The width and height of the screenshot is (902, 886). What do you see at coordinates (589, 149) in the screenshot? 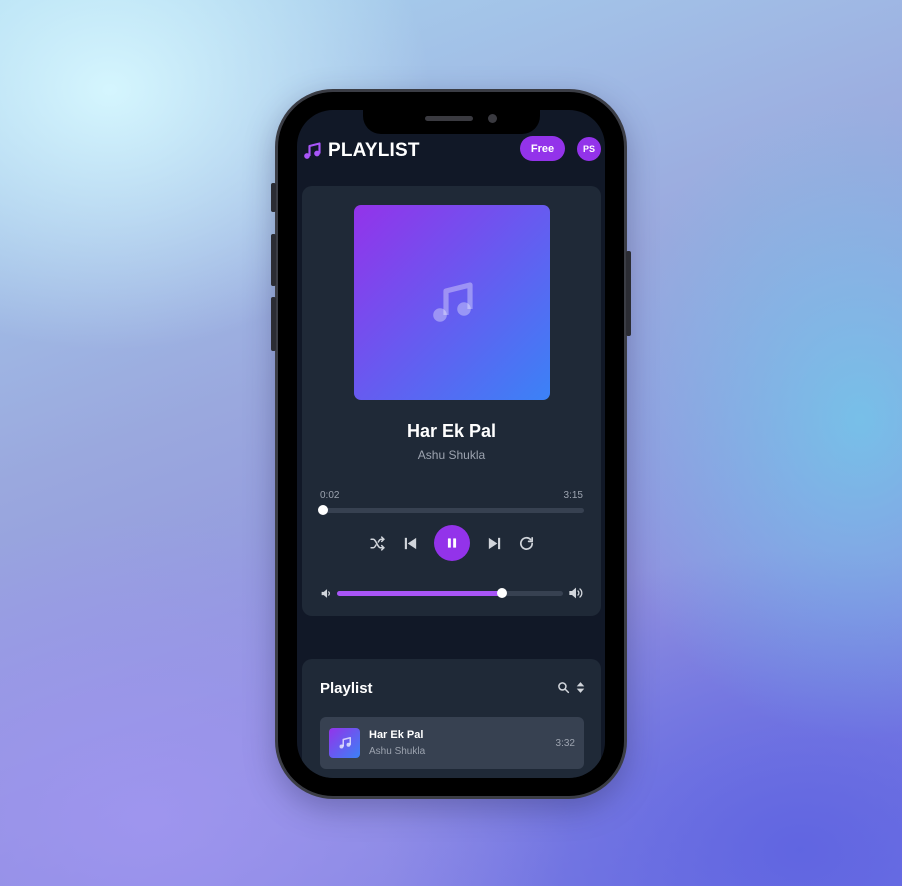
I see `user-avatar: PS` at bounding box center [589, 149].